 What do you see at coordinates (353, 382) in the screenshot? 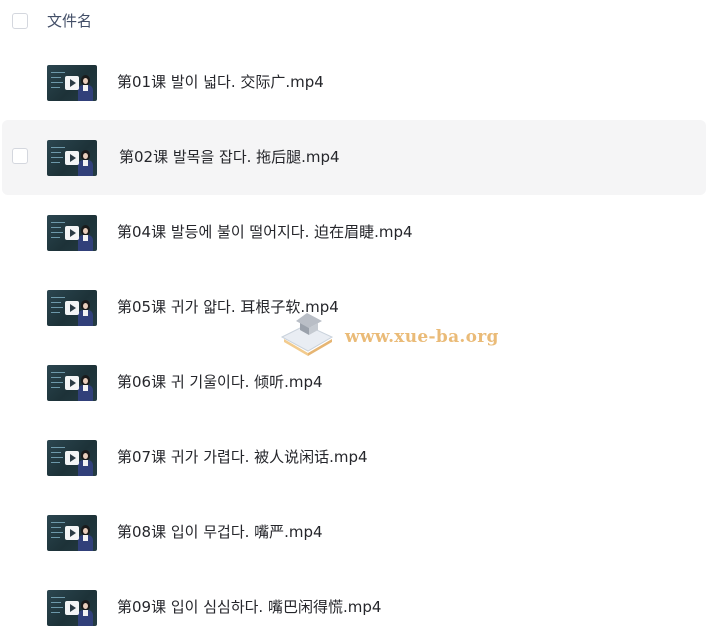
I see `file-row: 第06课 귀 기울이다. 倾听.mp4` at bounding box center [353, 382].